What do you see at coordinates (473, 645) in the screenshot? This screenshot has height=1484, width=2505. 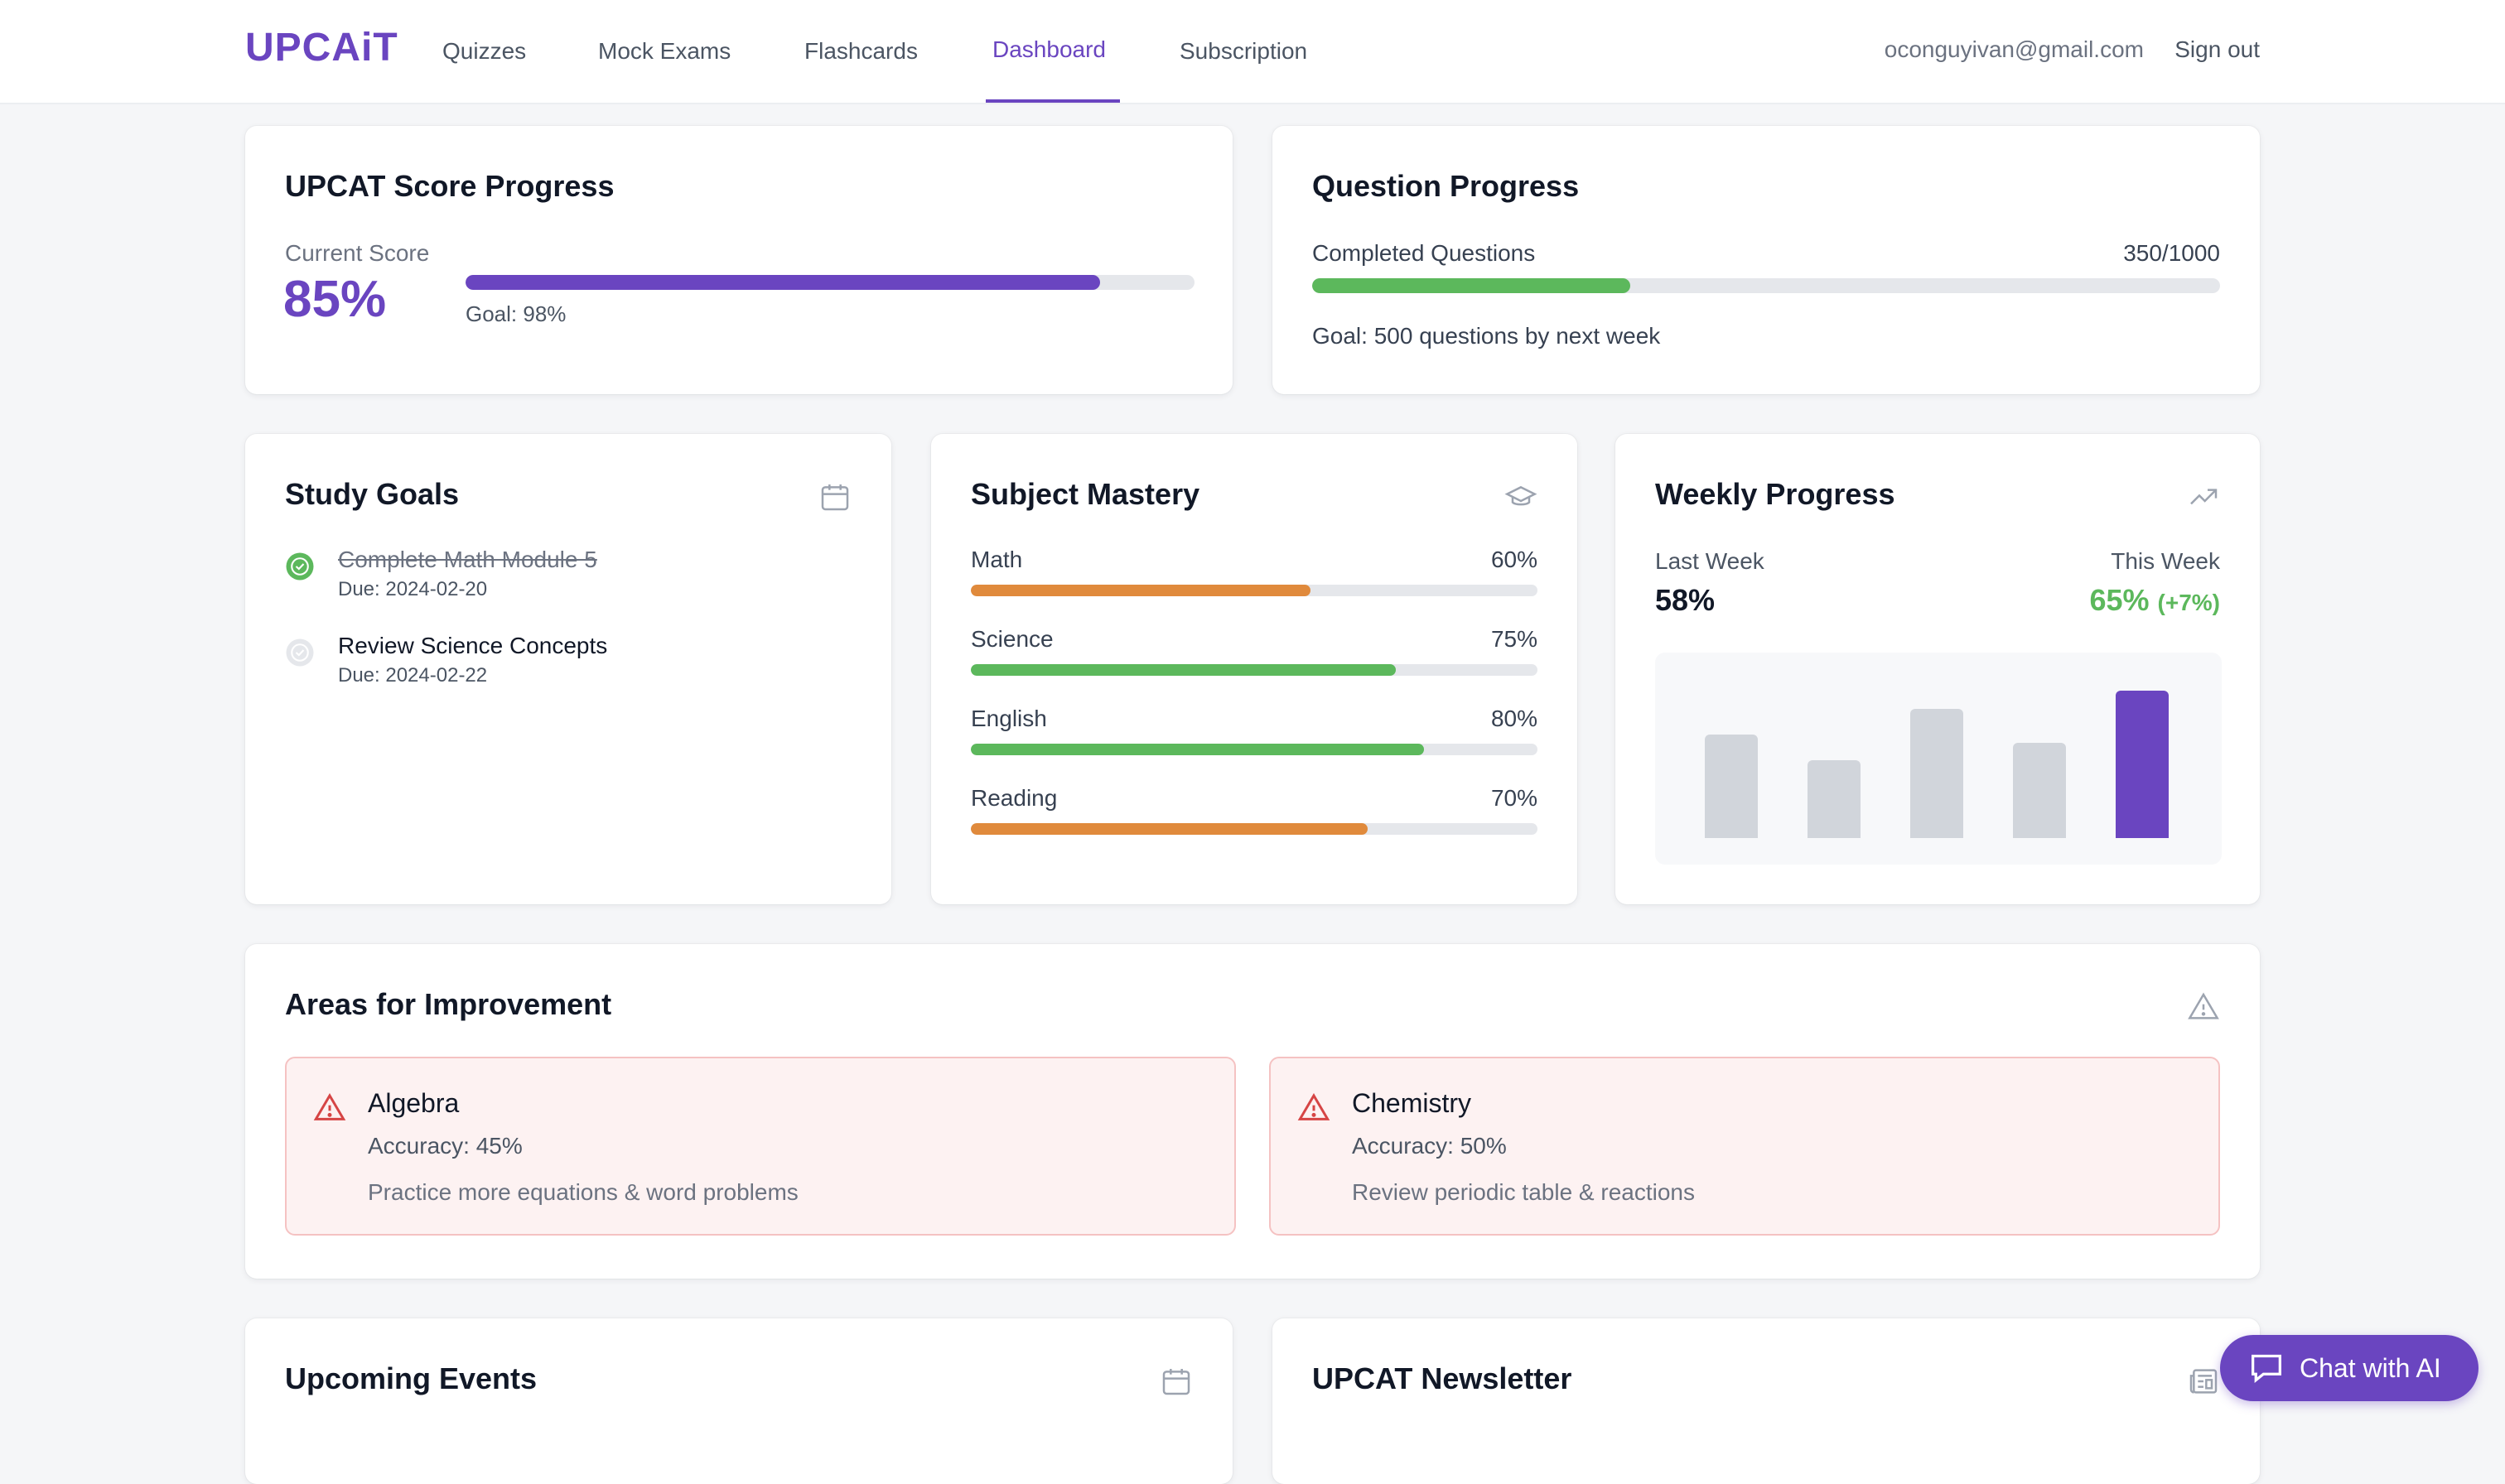 I see `goal-text: Review Science Concepts` at bounding box center [473, 645].